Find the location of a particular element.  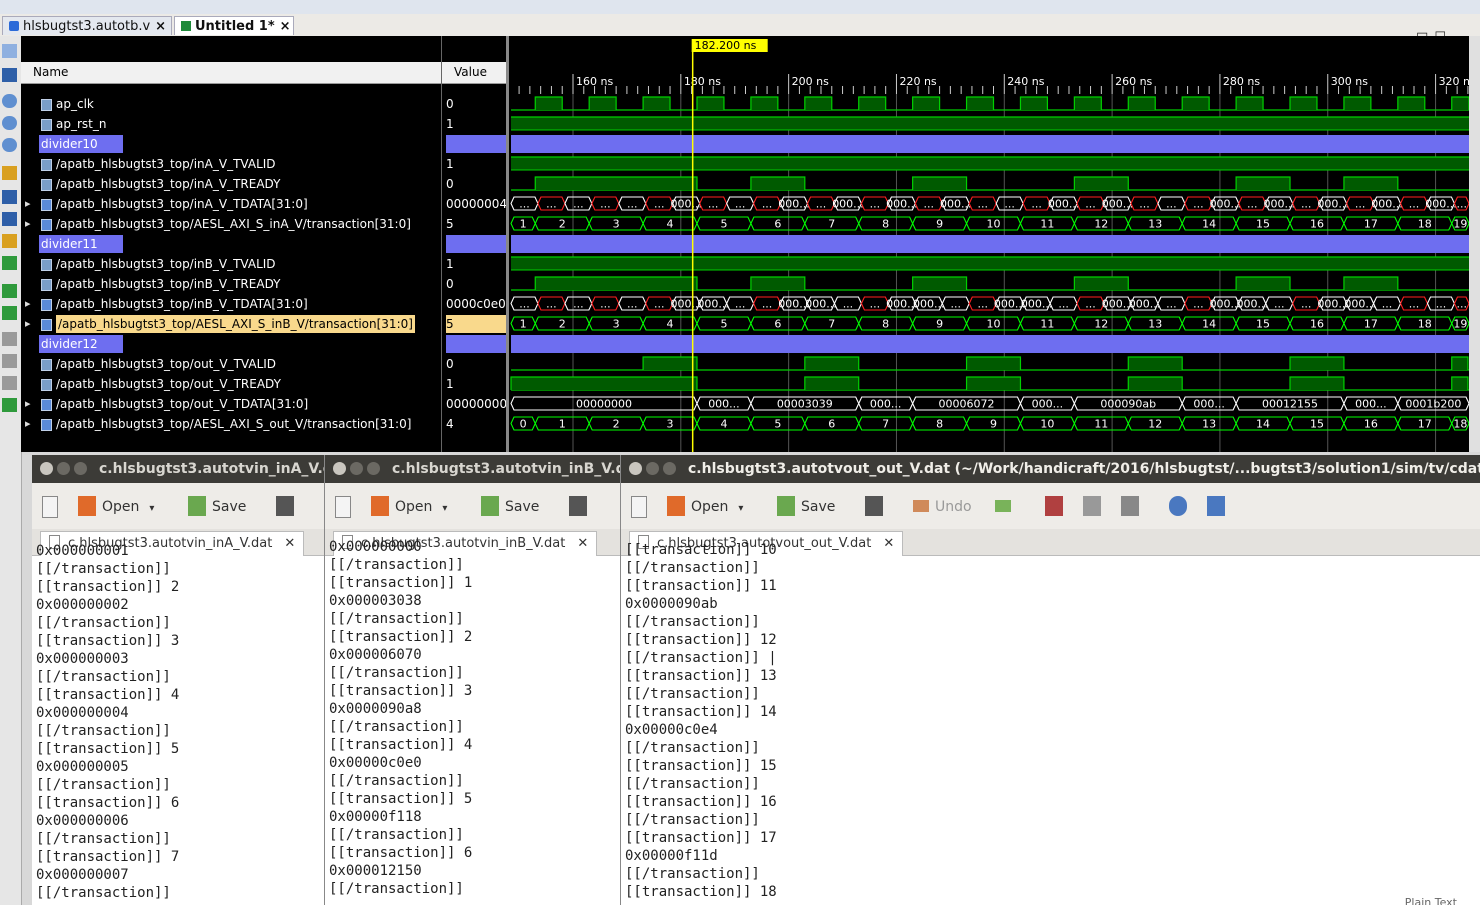

zoom-out-icon is located at coordinates (9, 123).